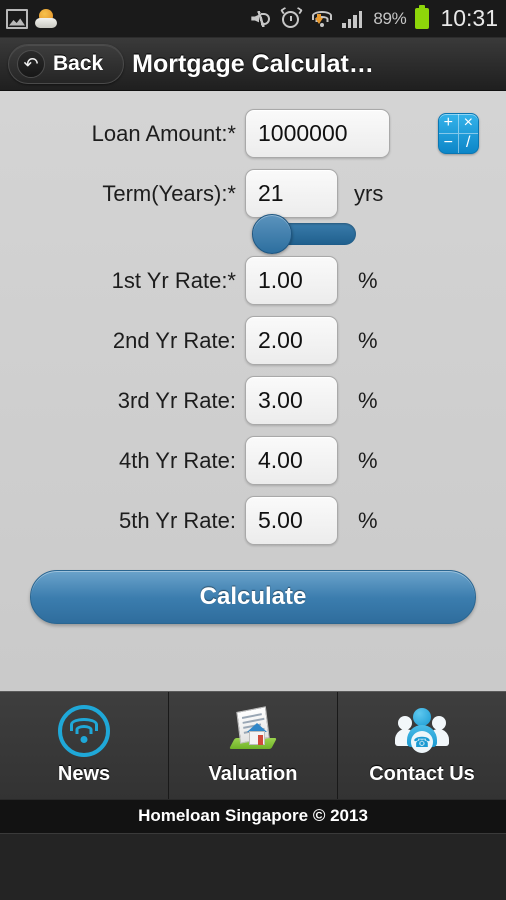 Image resolution: width=506 pixels, height=900 pixels. What do you see at coordinates (291, 520) in the screenshot?
I see `rate-5-input` at bounding box center [291, 520].